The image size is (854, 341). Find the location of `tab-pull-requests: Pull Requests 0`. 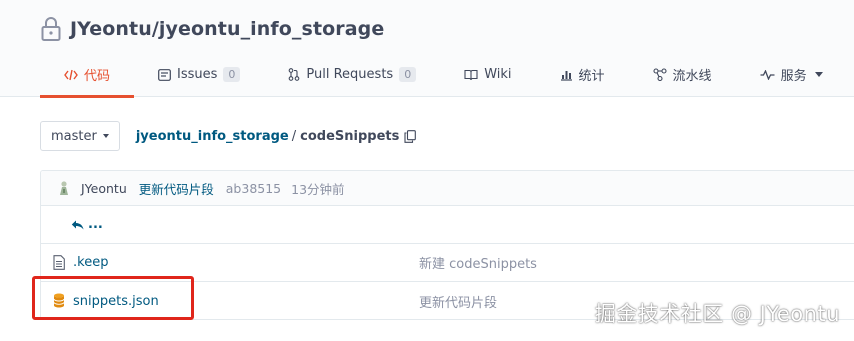

tab-pull-requests: Pull Requests 0 is located at coordinates (352, 74).